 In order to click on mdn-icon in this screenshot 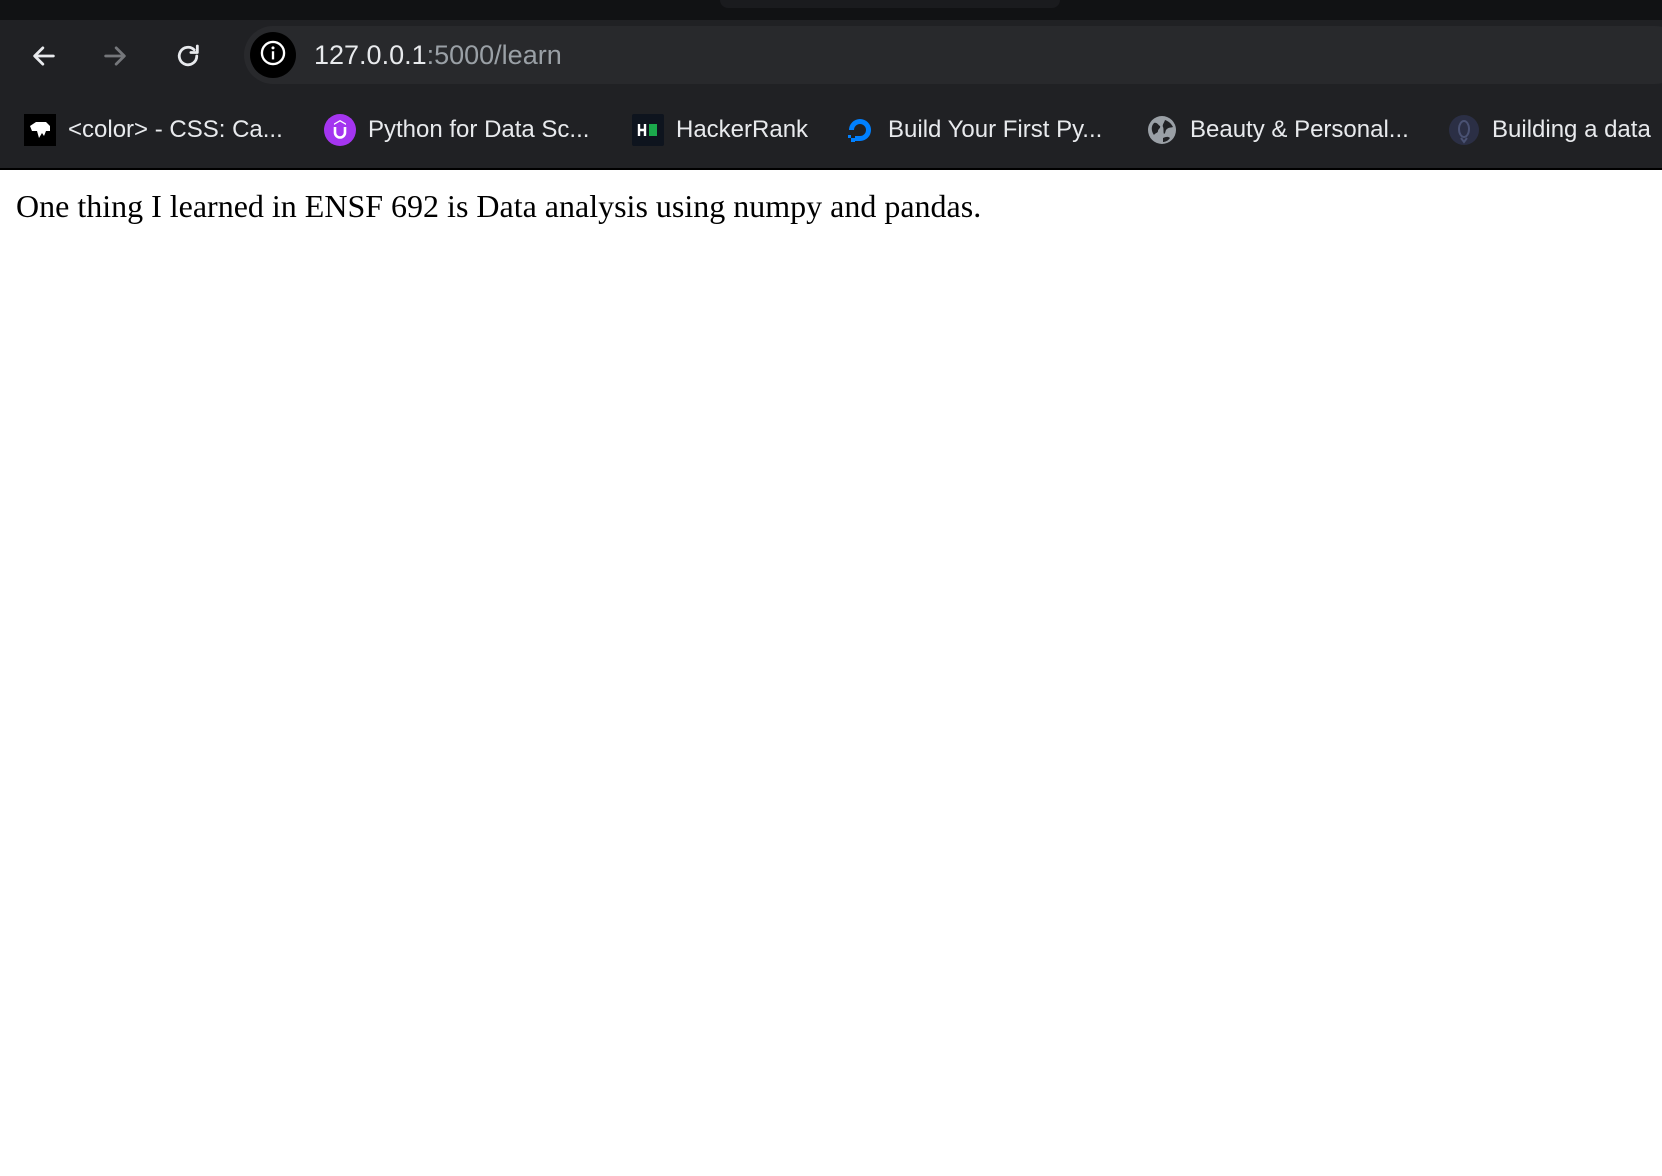, I will do `click(40, 130)`.